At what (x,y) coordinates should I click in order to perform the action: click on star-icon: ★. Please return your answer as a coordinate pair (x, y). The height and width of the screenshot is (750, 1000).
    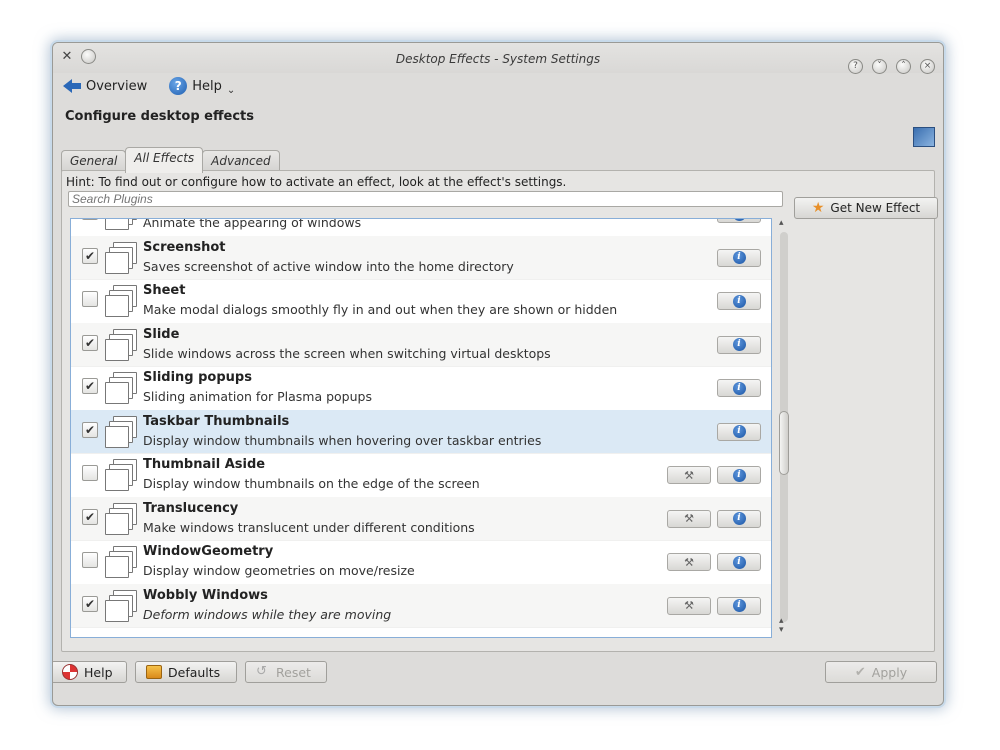
    Looking at the image, I should click on (818, 208).